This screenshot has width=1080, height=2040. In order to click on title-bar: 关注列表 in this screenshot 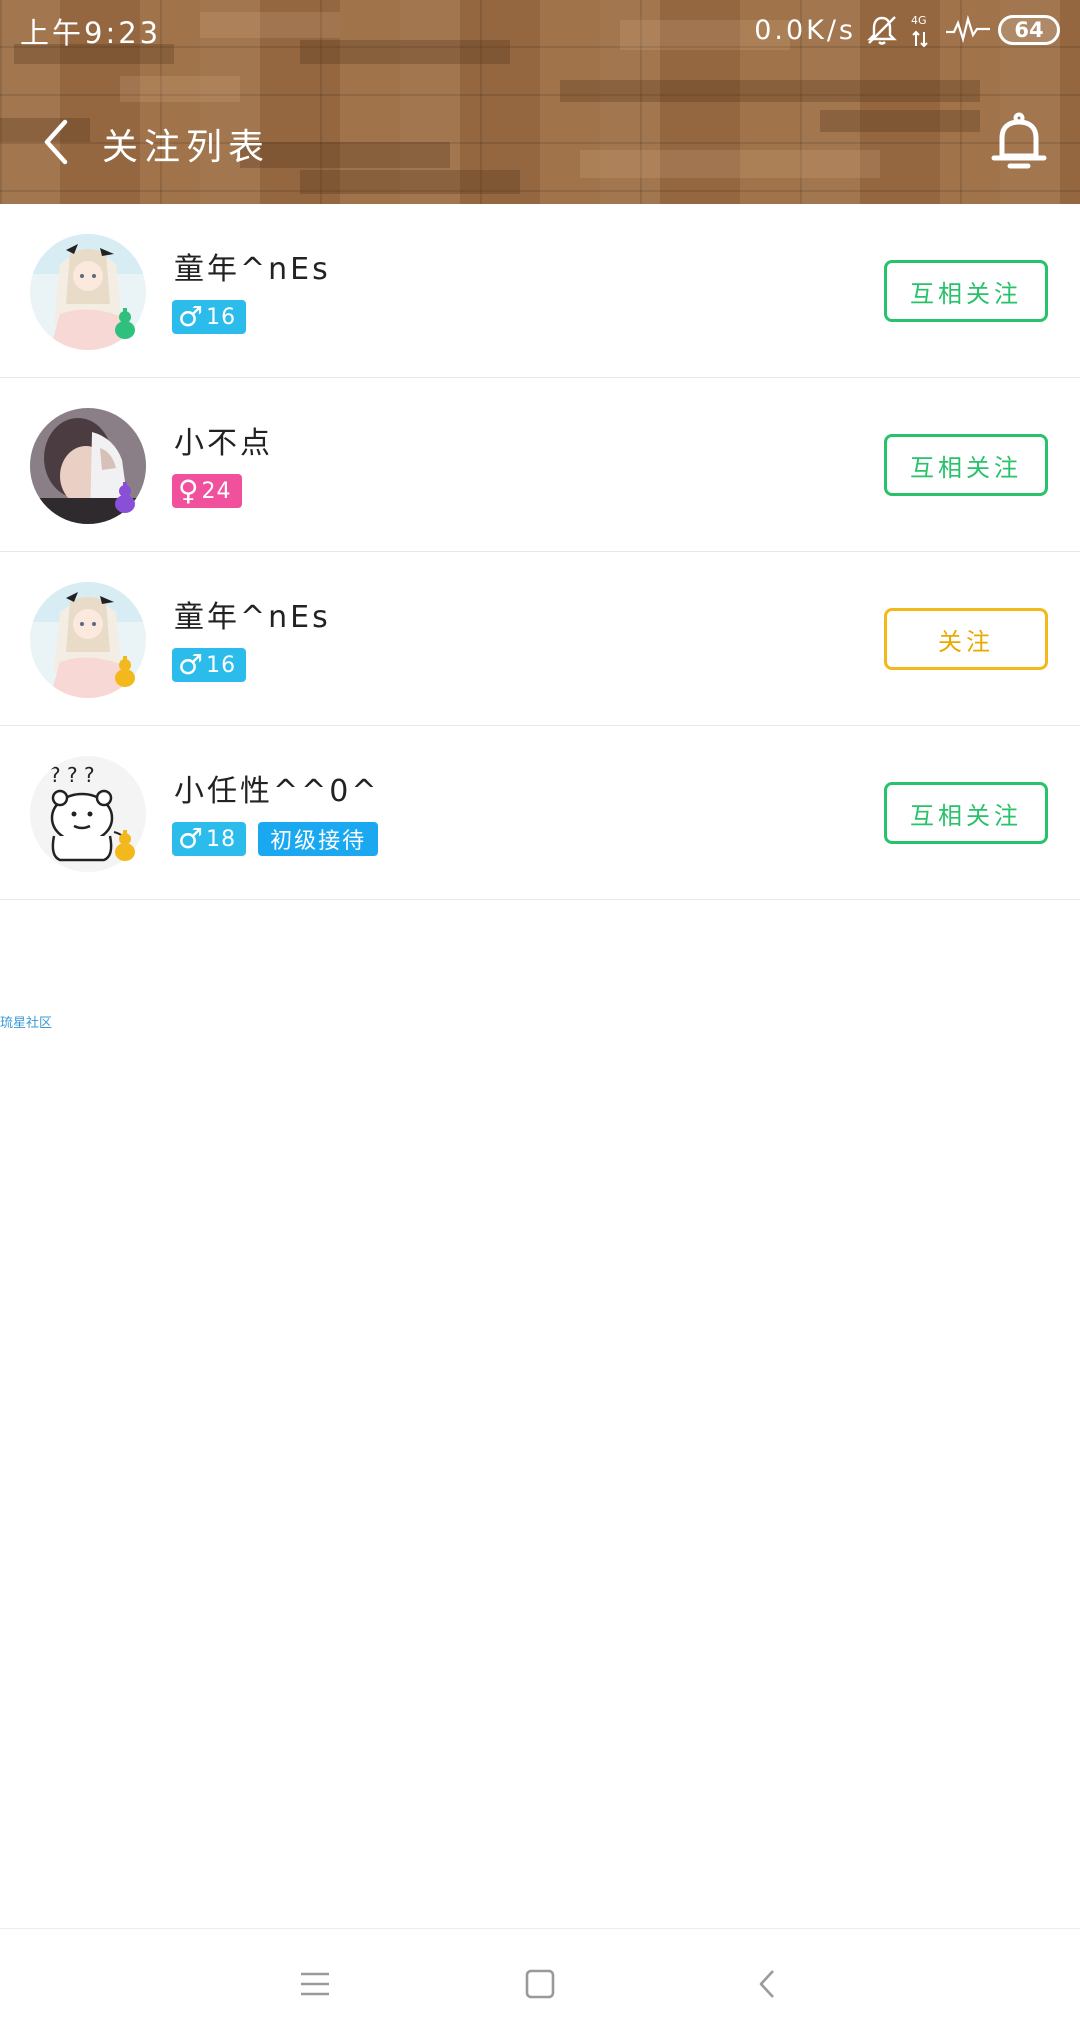, I will do `click(540, 142)`.